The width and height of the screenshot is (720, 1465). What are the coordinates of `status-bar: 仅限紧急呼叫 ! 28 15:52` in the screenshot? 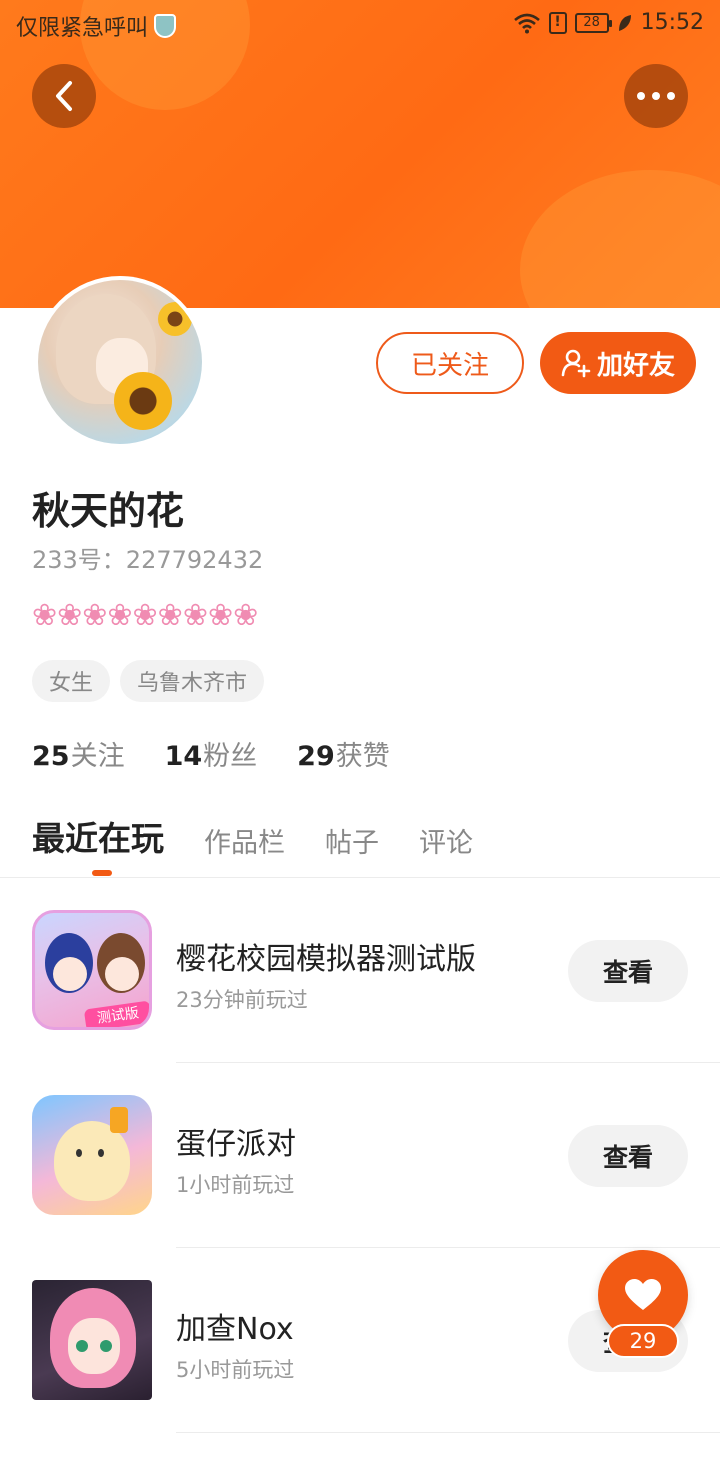 It's located at (360, 25).